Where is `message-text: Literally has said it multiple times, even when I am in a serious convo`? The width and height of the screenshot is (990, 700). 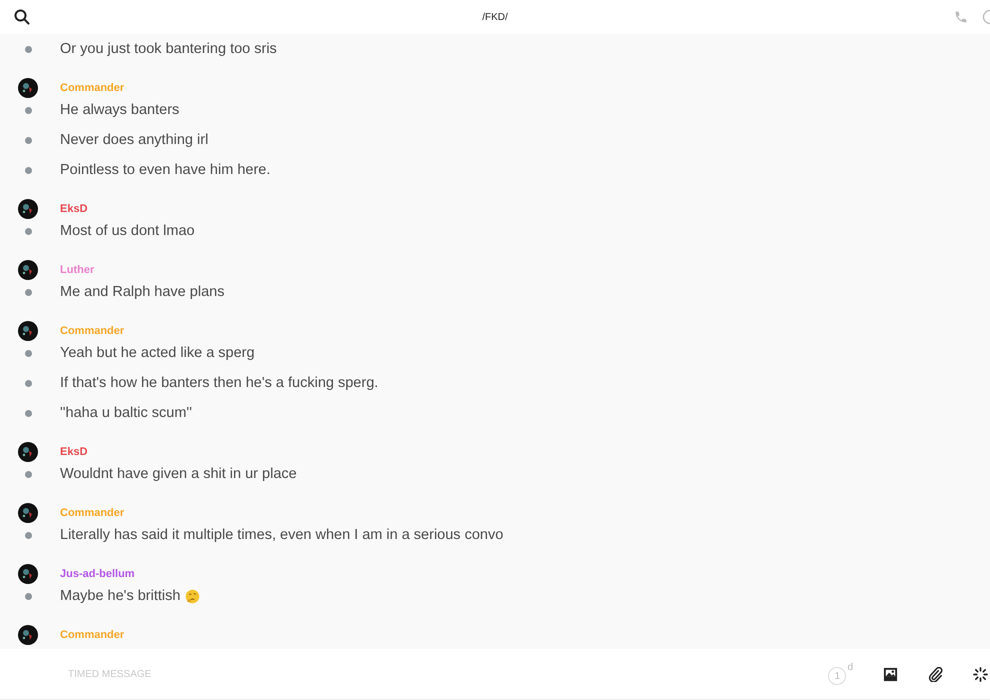 message-text: Literally has said it multiple times, even when I am in a serious convo is located at coordinates (282, 535).